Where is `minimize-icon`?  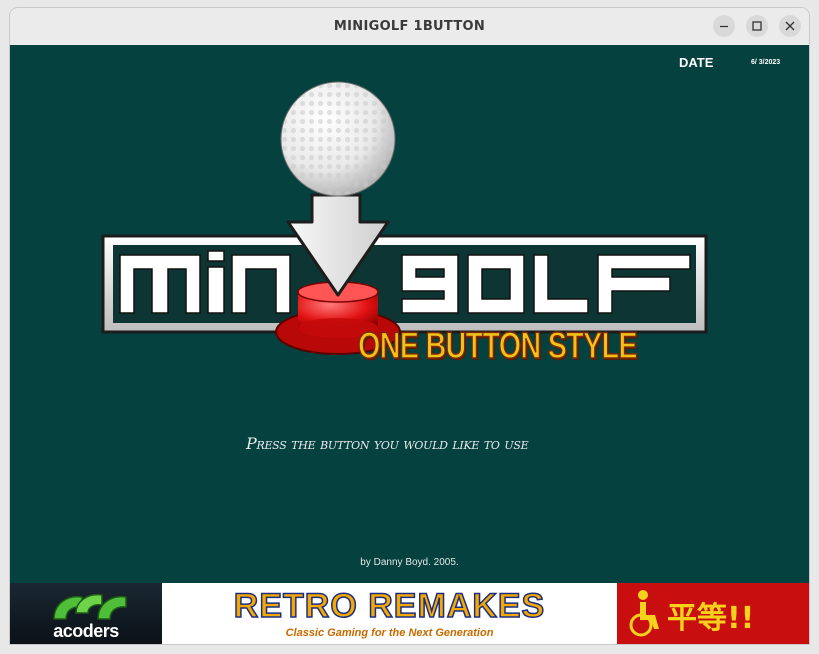
minimize-icon is located at coordinates (724, 26).